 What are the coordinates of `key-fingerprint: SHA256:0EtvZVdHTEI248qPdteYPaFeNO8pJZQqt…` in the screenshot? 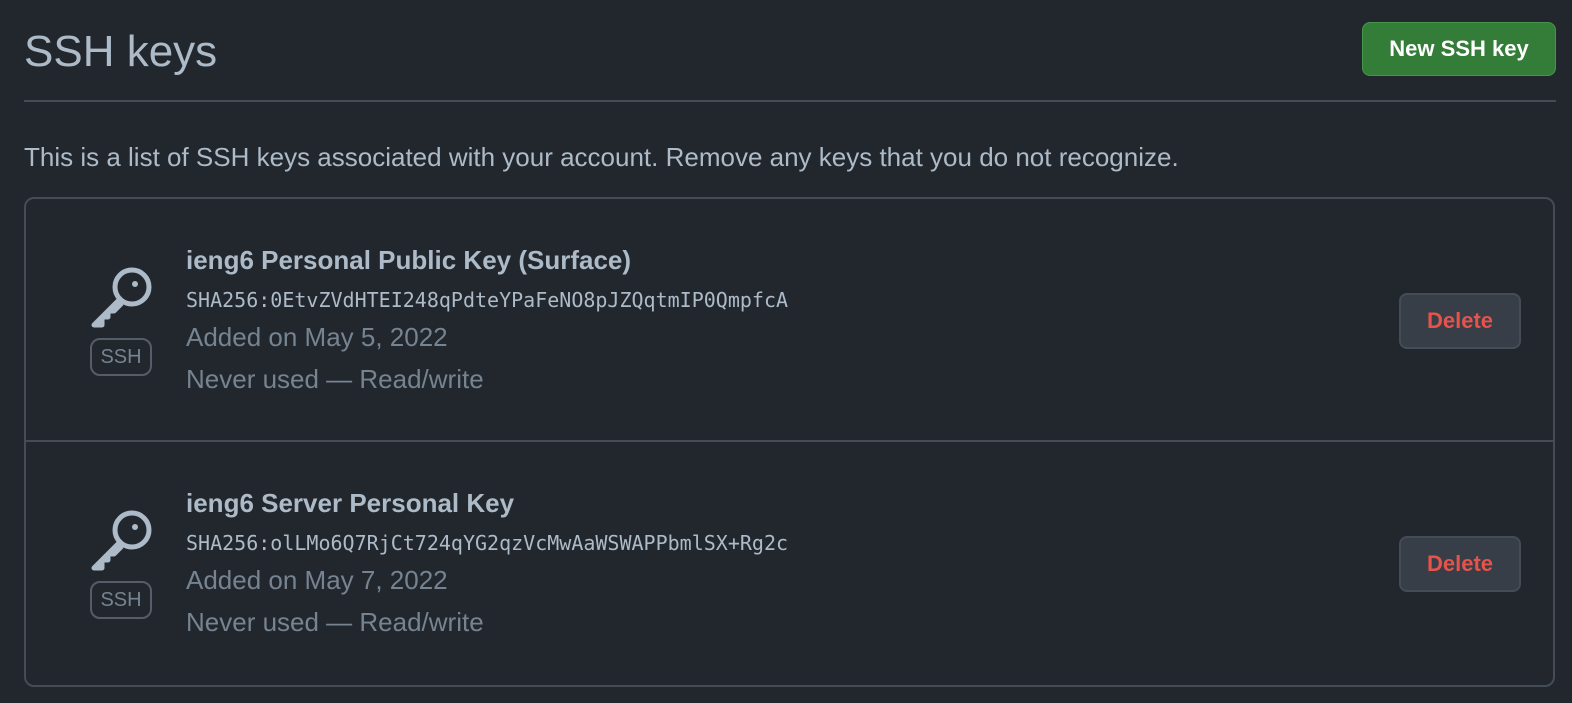 It's located at (487, 300).